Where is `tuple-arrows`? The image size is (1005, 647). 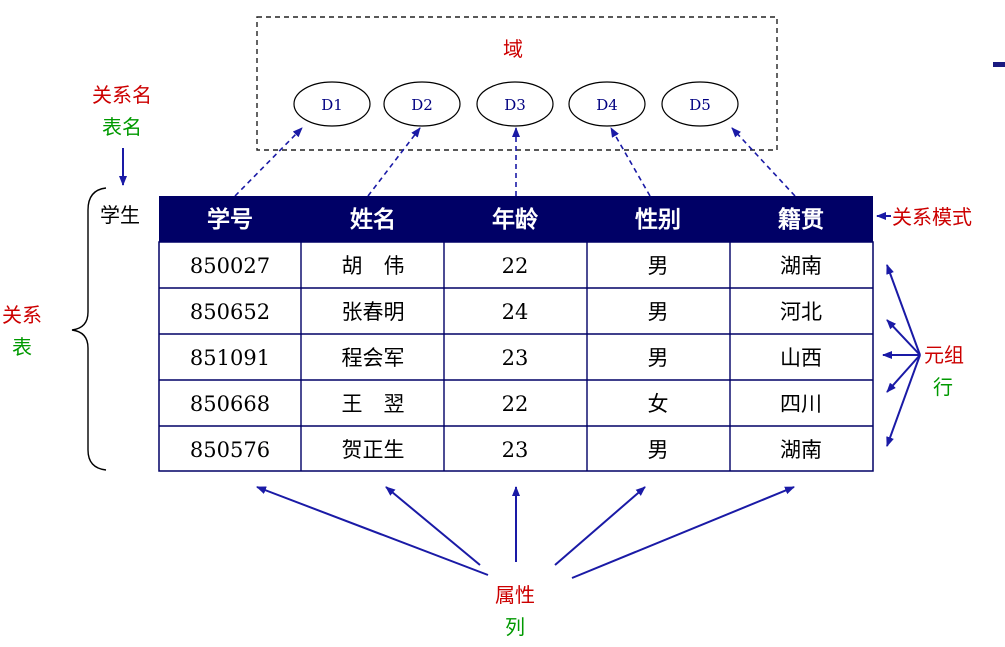 tuple-arrows is located at coordinates (901, 355).